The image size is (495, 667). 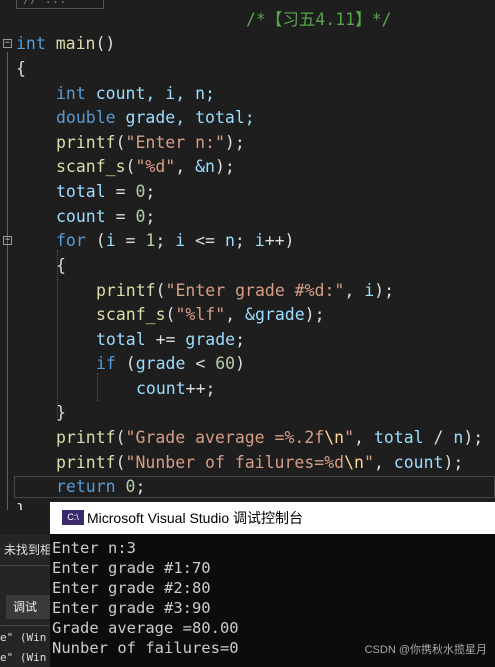 What do you see at coordinates (101, 486) in the screenshot?
I see `code-line-return: return 0;` at bounding box center [101, 486].